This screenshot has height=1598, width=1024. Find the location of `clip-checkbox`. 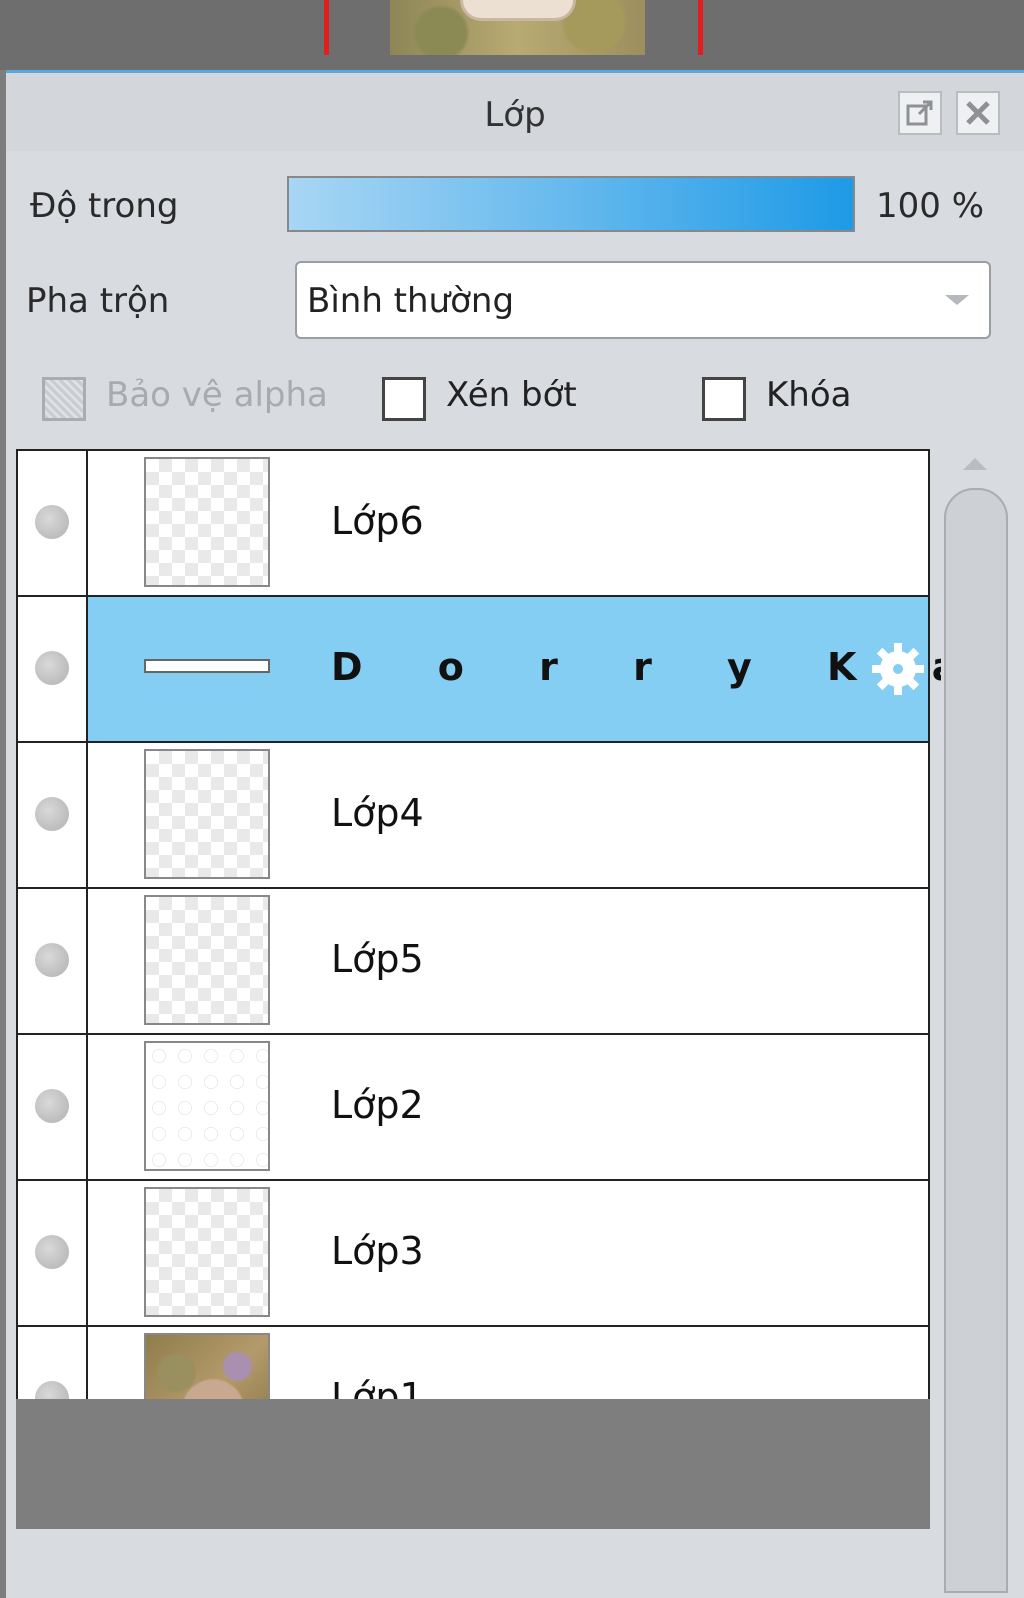

clip-checkbox is located at coordinates (404, 399).